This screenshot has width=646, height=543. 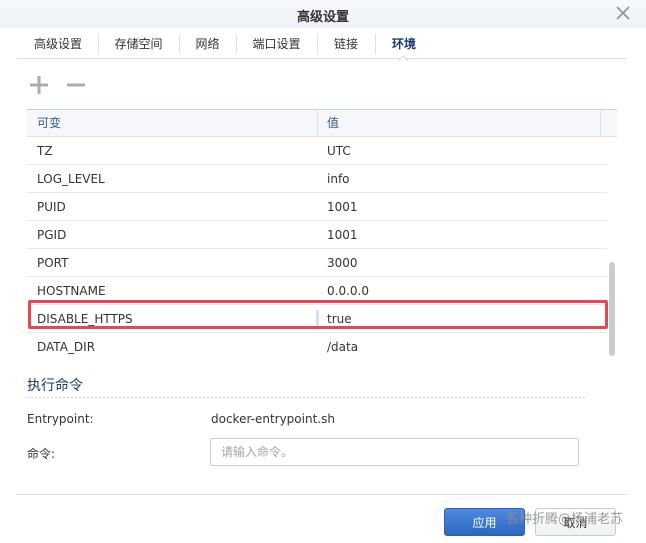 I want to click on column-value: 值, so click(x=328, y=123).